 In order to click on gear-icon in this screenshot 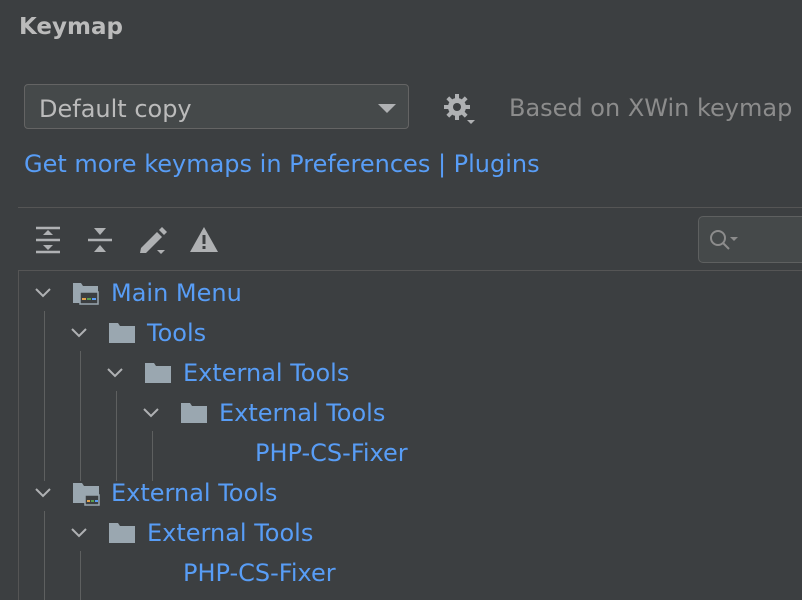, I will do `click(460, 110)`.